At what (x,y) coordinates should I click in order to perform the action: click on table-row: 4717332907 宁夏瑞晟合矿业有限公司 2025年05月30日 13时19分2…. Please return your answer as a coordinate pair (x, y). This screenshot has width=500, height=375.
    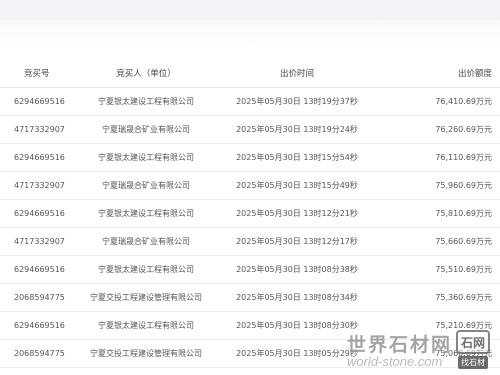
    Looking at the image, I should click on (250, 129).